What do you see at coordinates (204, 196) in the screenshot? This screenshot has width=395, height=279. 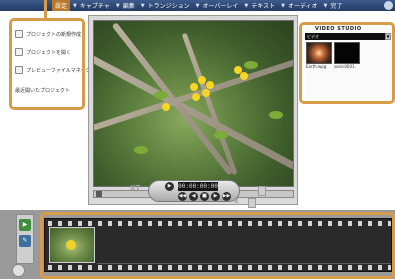 I see `stop-button: ■` at bounding box center [204, 196].